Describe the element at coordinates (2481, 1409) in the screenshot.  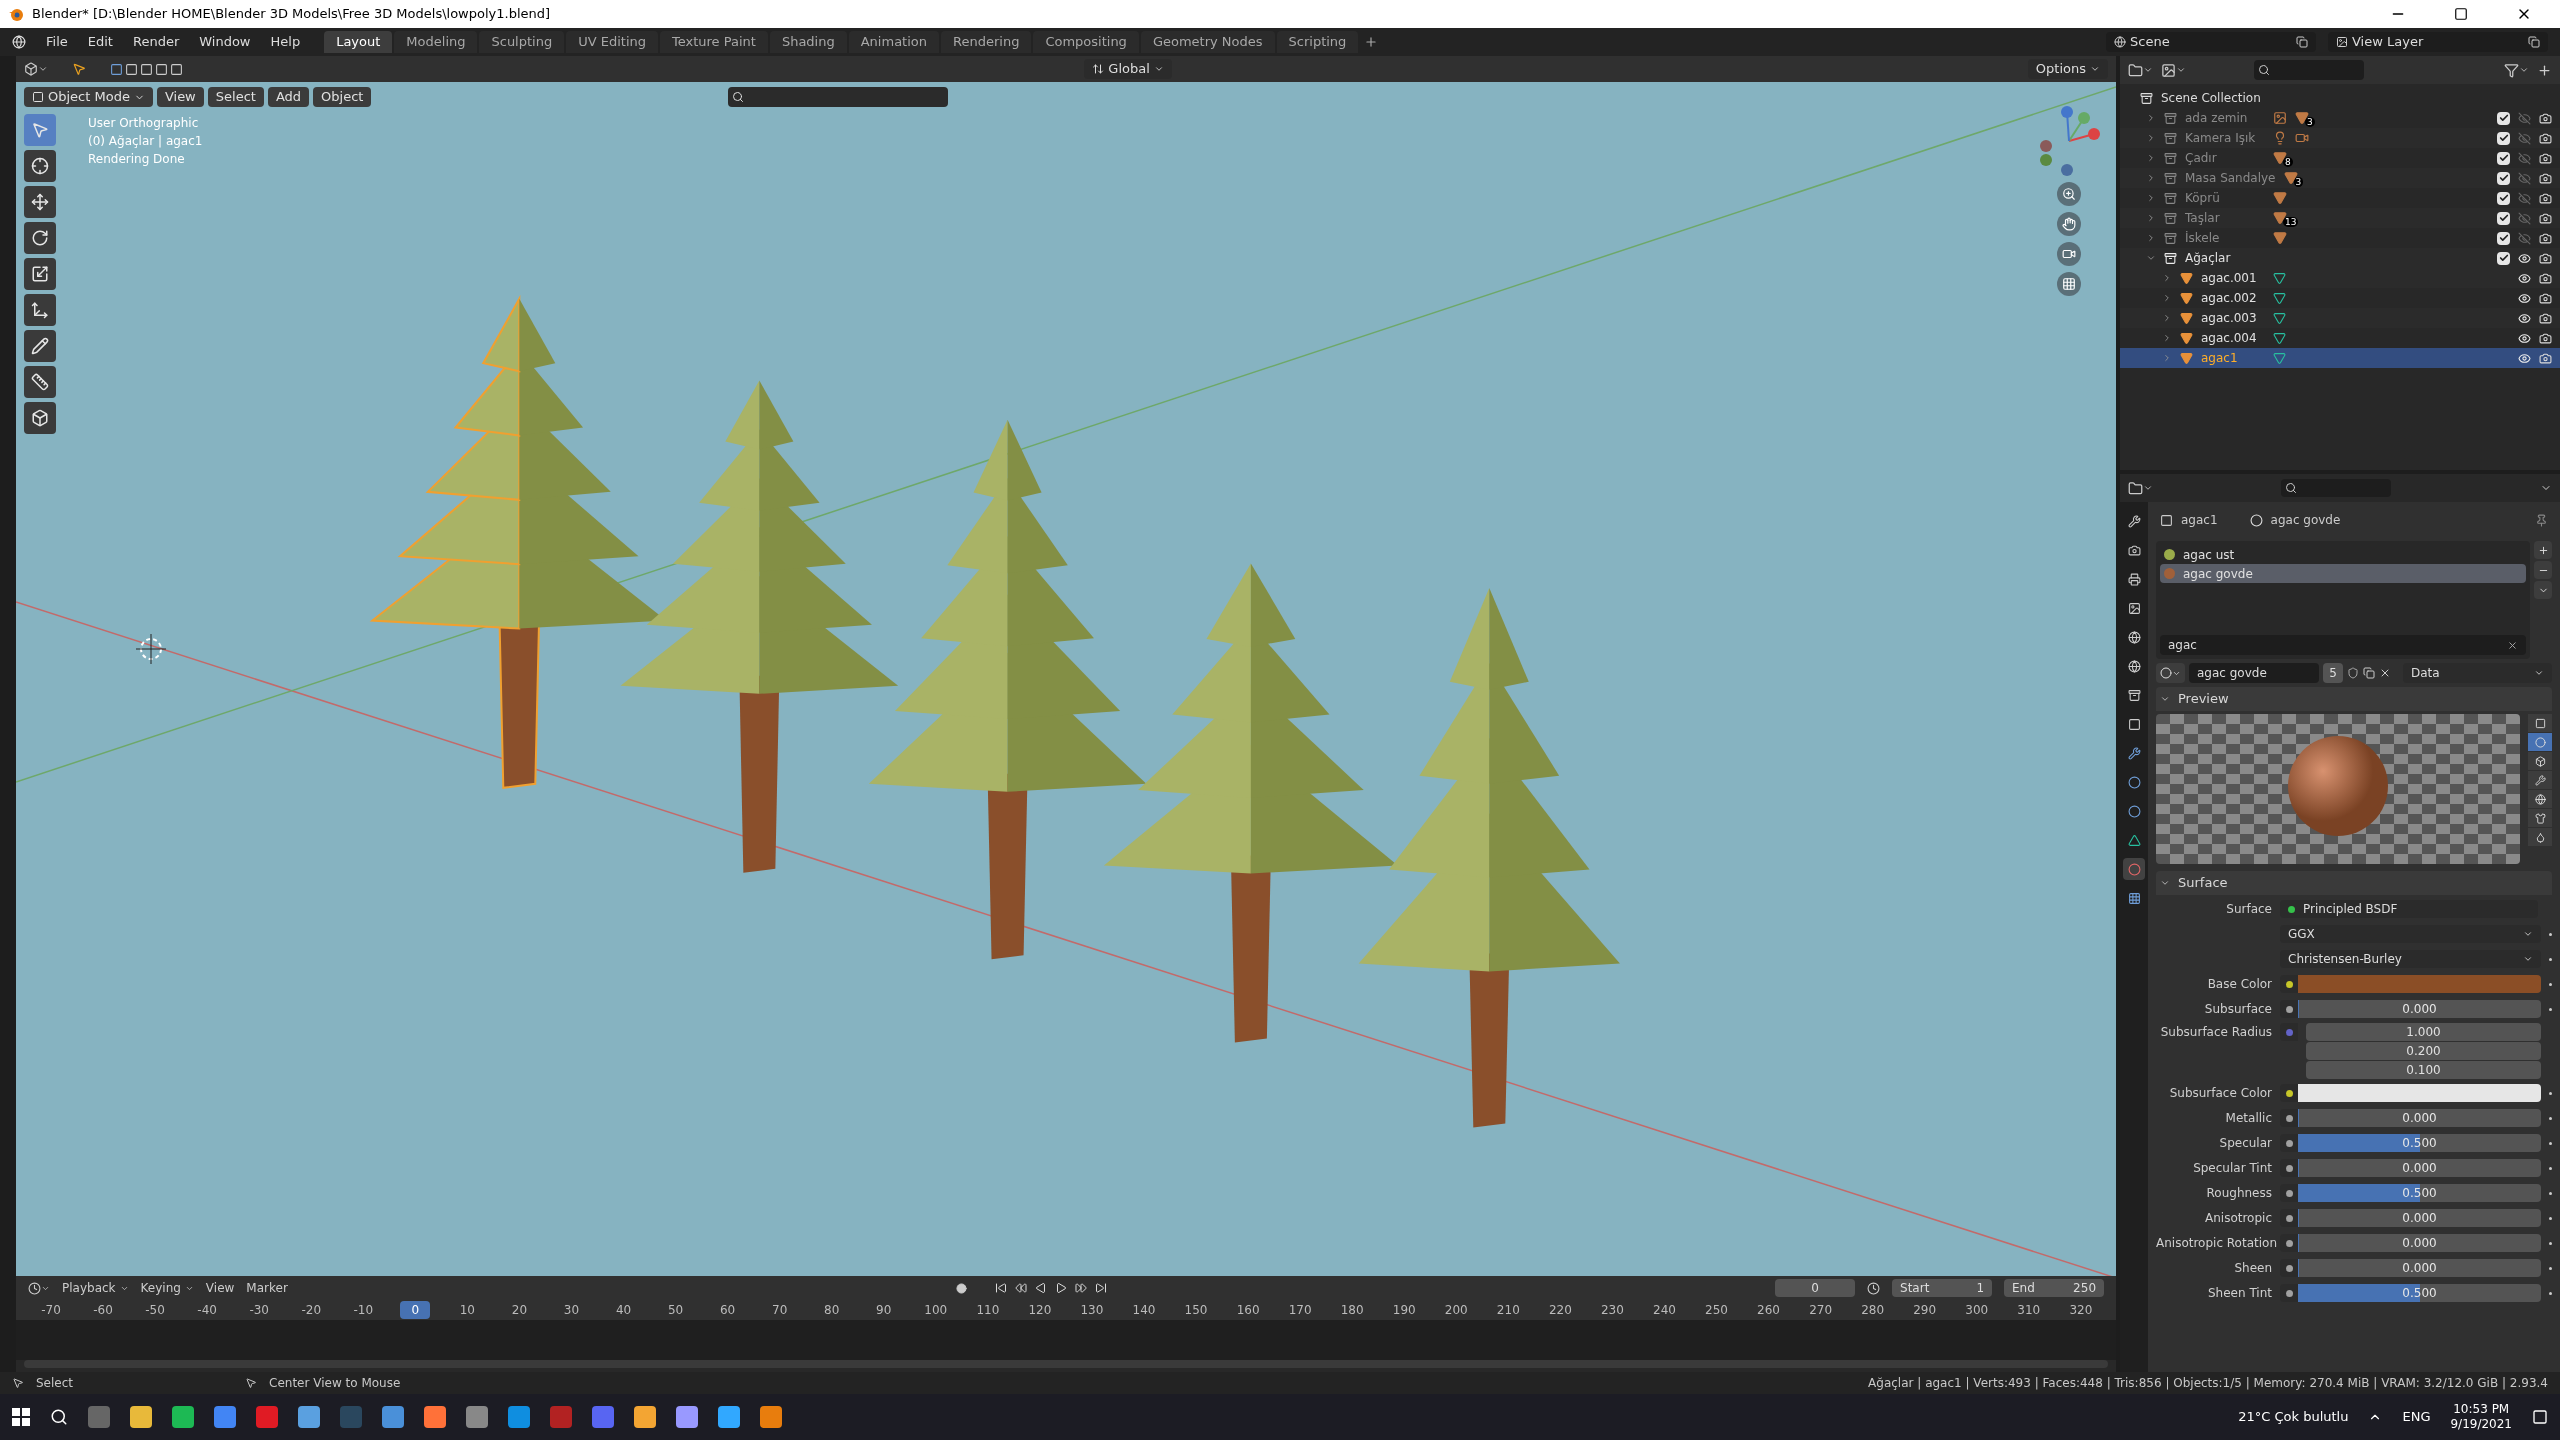
I see `clock-time: 10:53 PM` at that location.